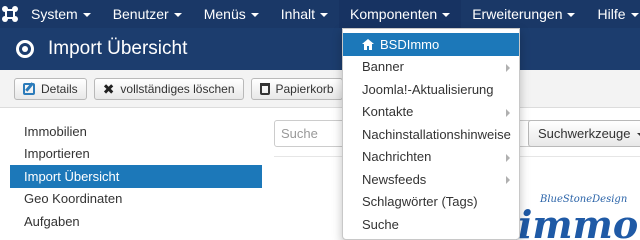  I want to click on nav-menu-label: Inhalt, so click(298, 14).